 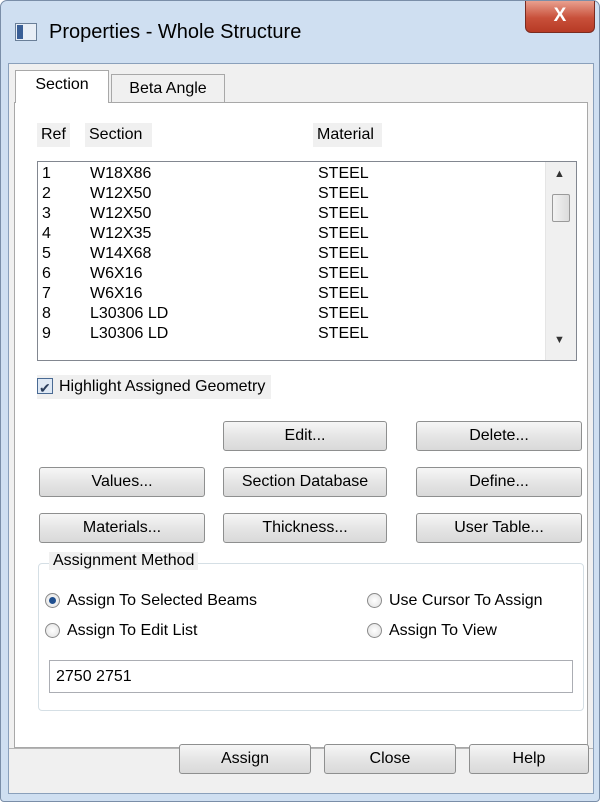 What do you see at coordinates (53, 135) in the screenshot?
I see `column-header-ref: Ref` at bounding box center [53, 135].